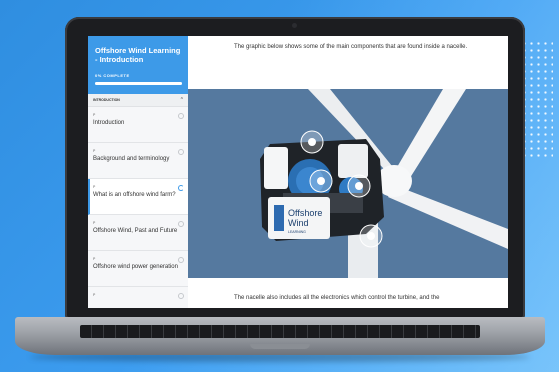 Image resolution: width=559 pixels, height=372 pixels. I want to click on keyboard, so click(280, 331).